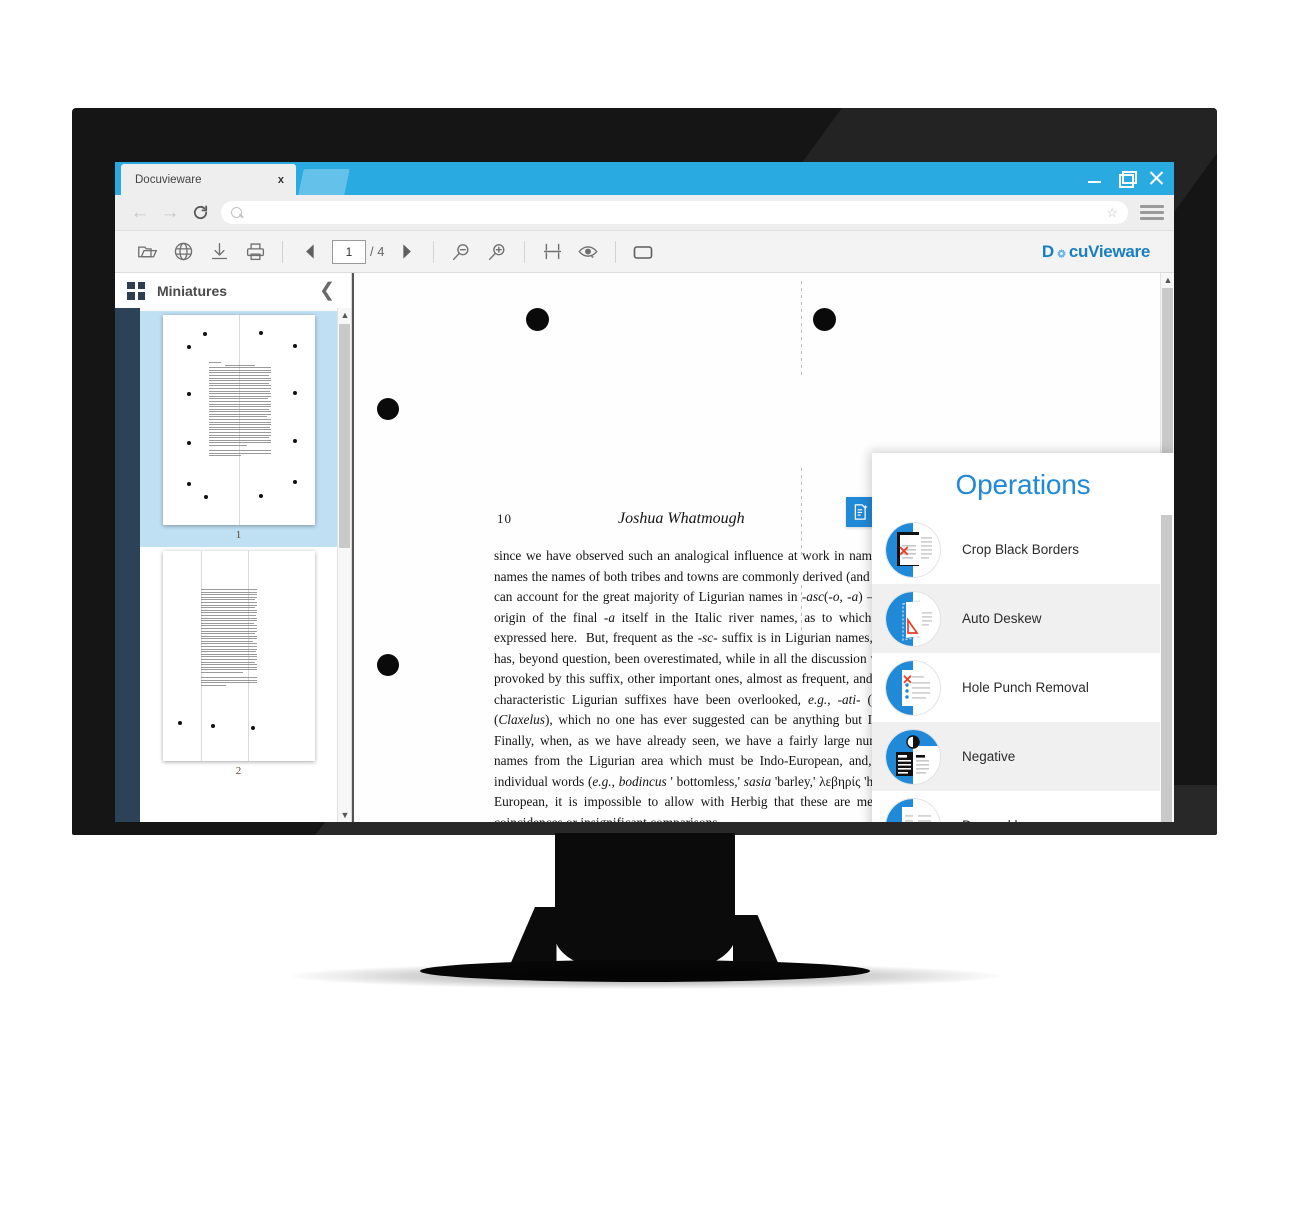 The width and height of the screenshot is (1289, 1220). I want to click on next-page-button, so click(406, 252).